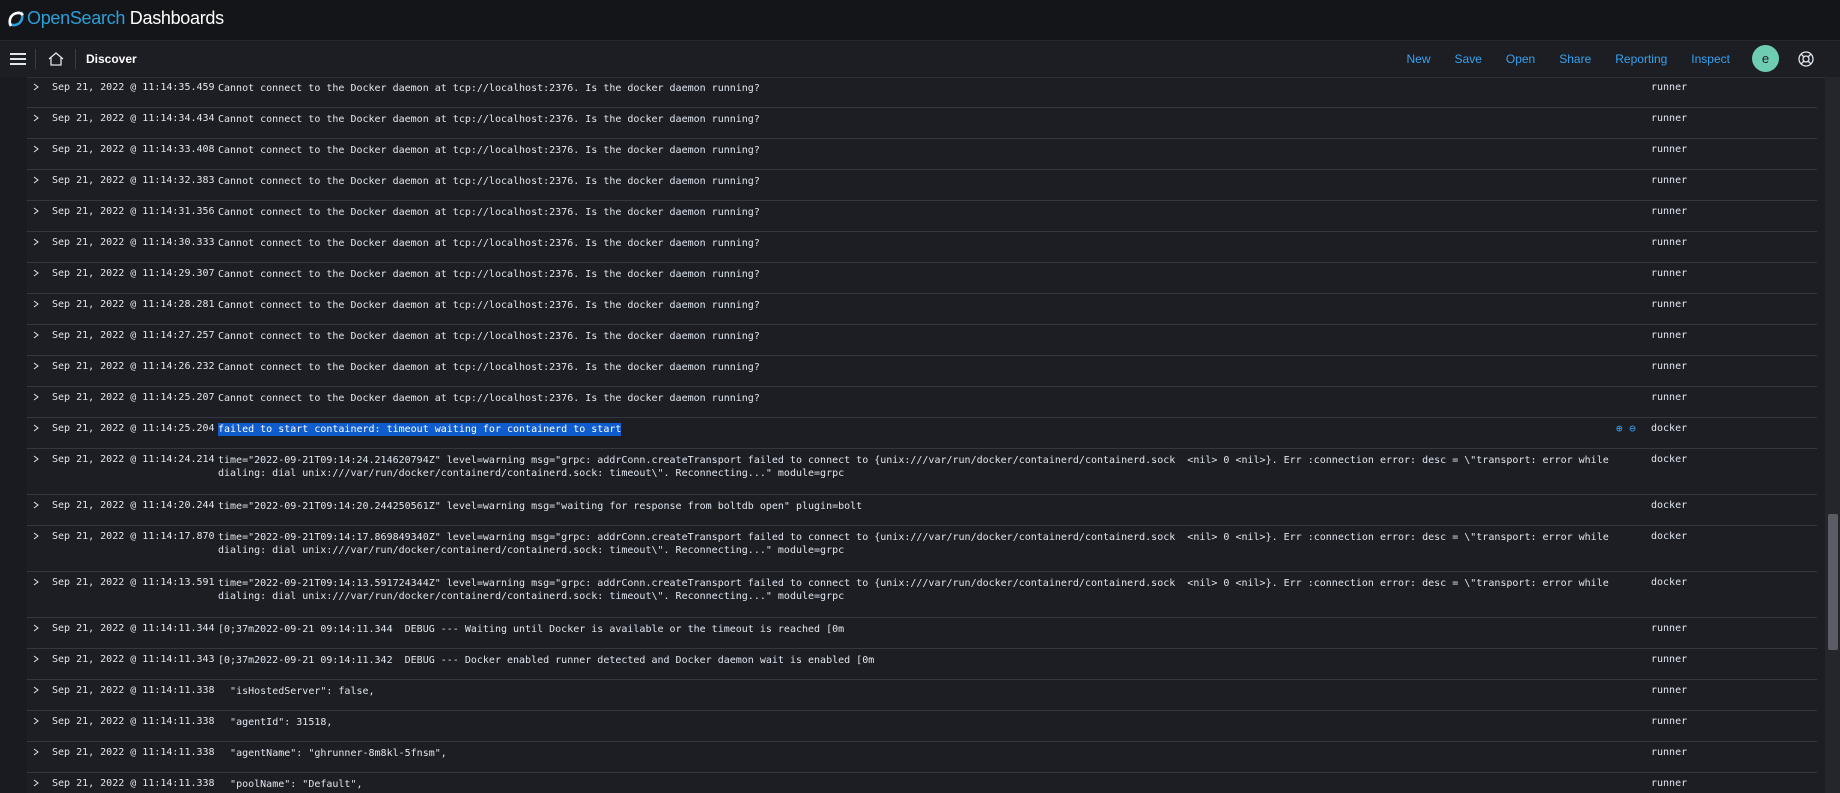 This screenshot has height=793, width=1840. Describe the element at coordinates (133, 536) in the screenshot. I see `row-timestamp: Sep 21, 2022 @ 11:14:17.870` at that location.